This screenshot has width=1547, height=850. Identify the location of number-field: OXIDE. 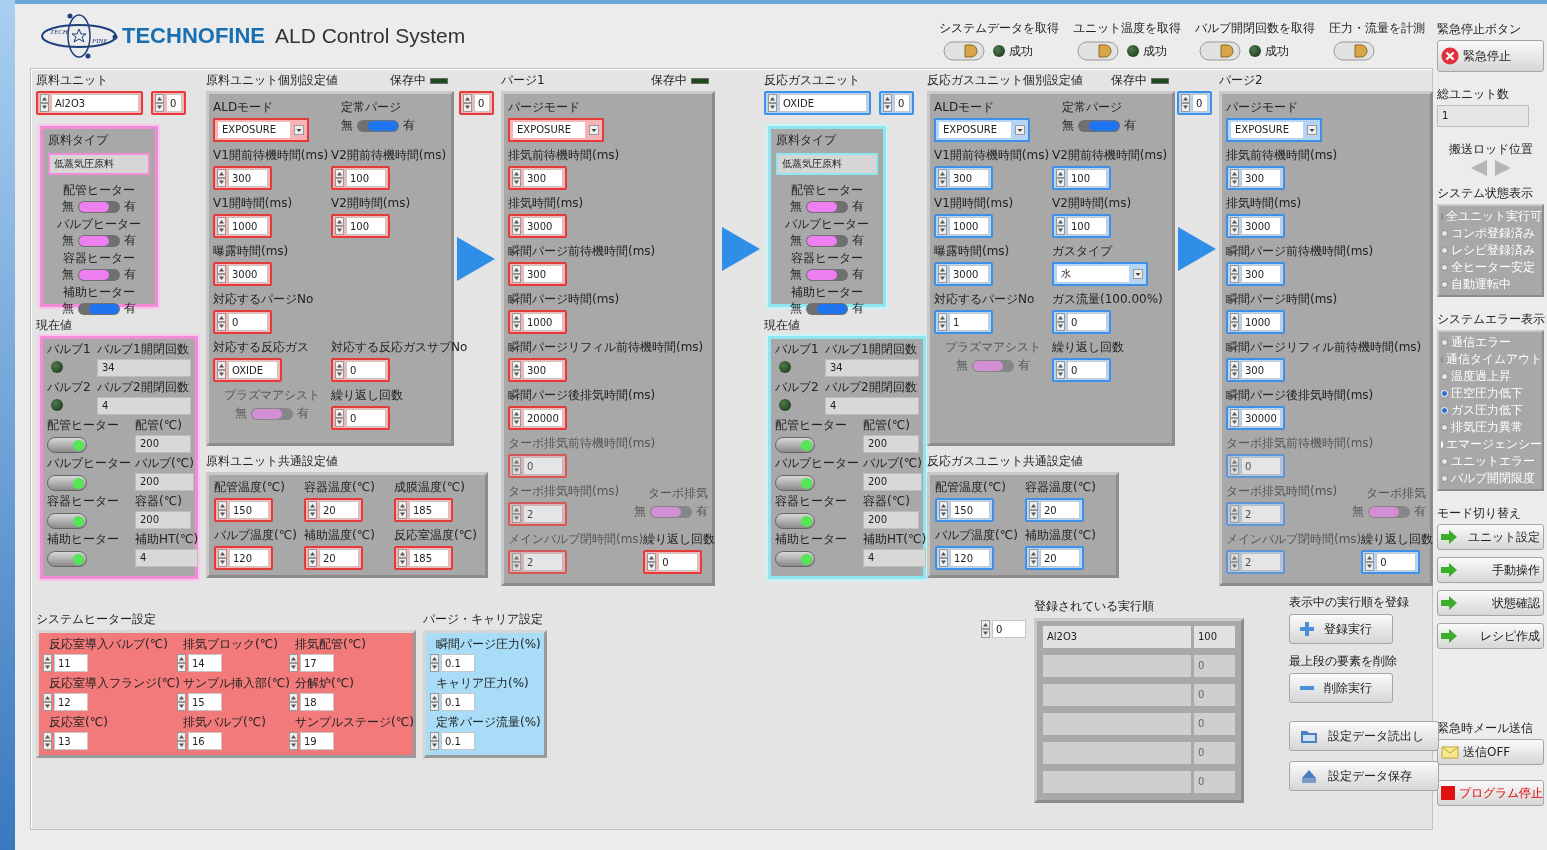
(247, 370).